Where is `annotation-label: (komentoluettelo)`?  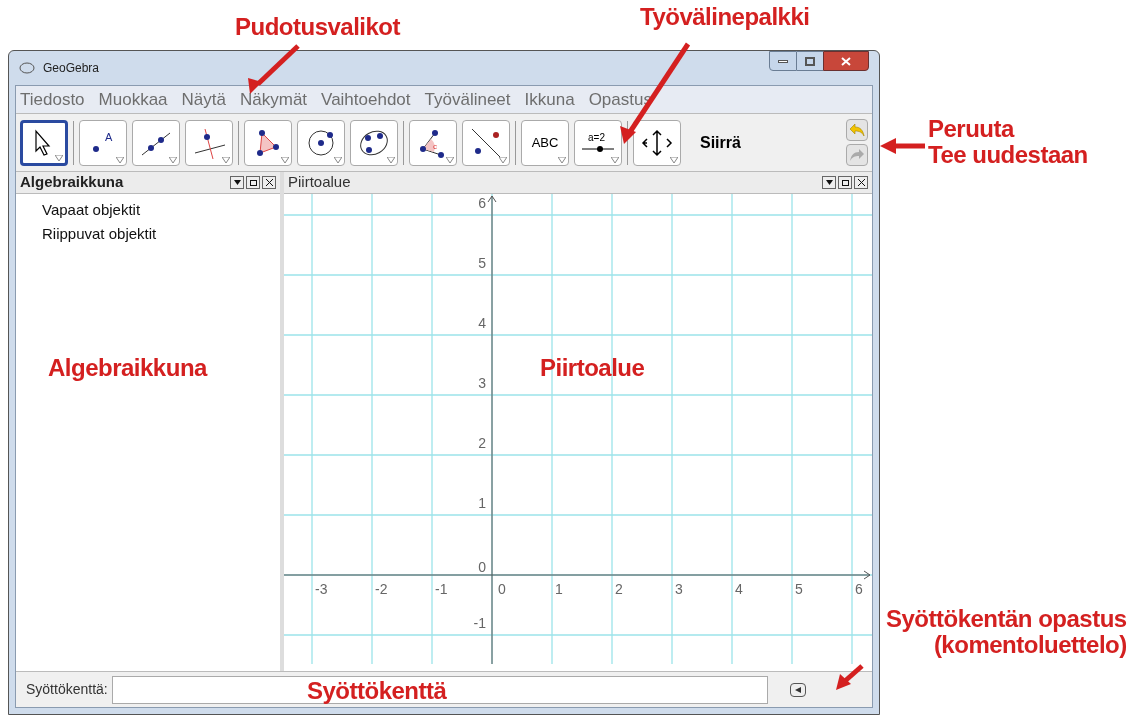
annotation-label: (komentoluettelo) is located at coordinates (1030, 645).